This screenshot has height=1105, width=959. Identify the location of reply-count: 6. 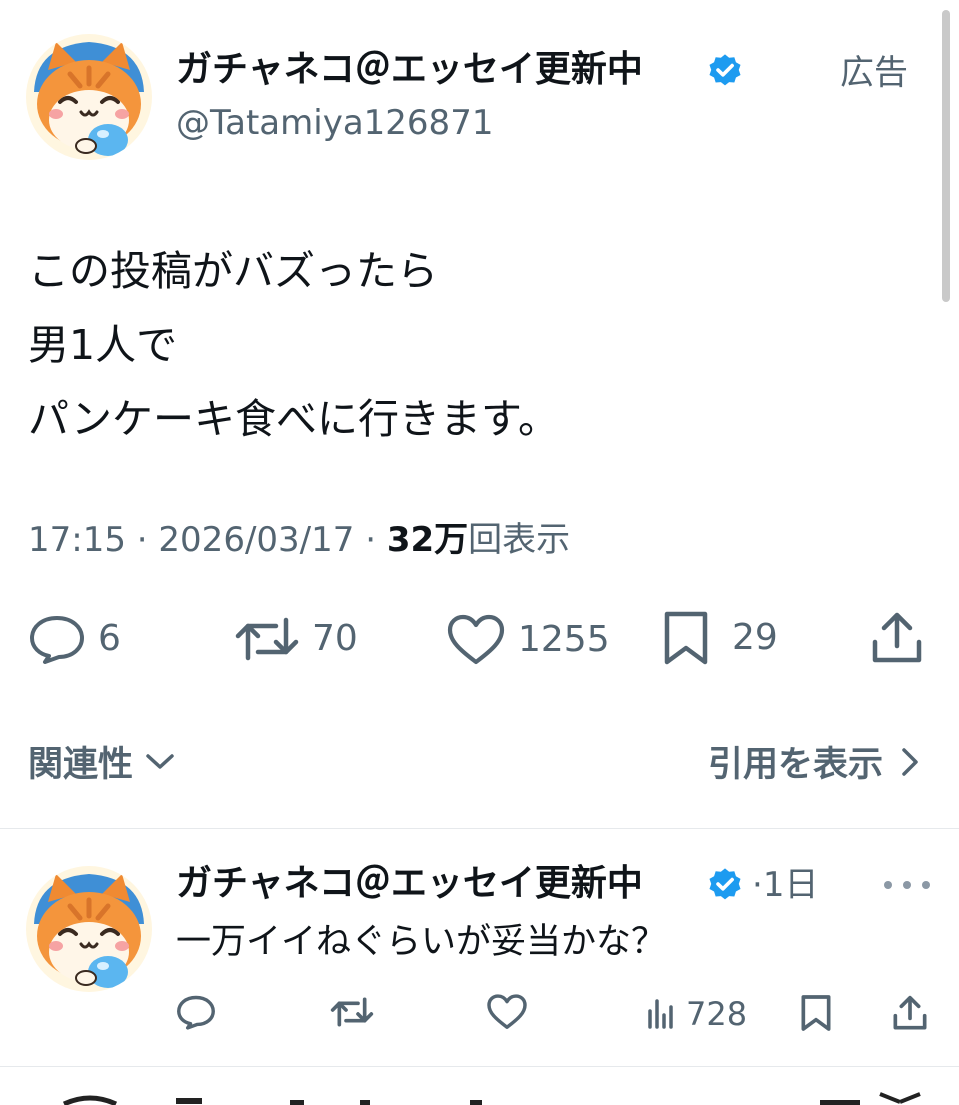
(109, 638).